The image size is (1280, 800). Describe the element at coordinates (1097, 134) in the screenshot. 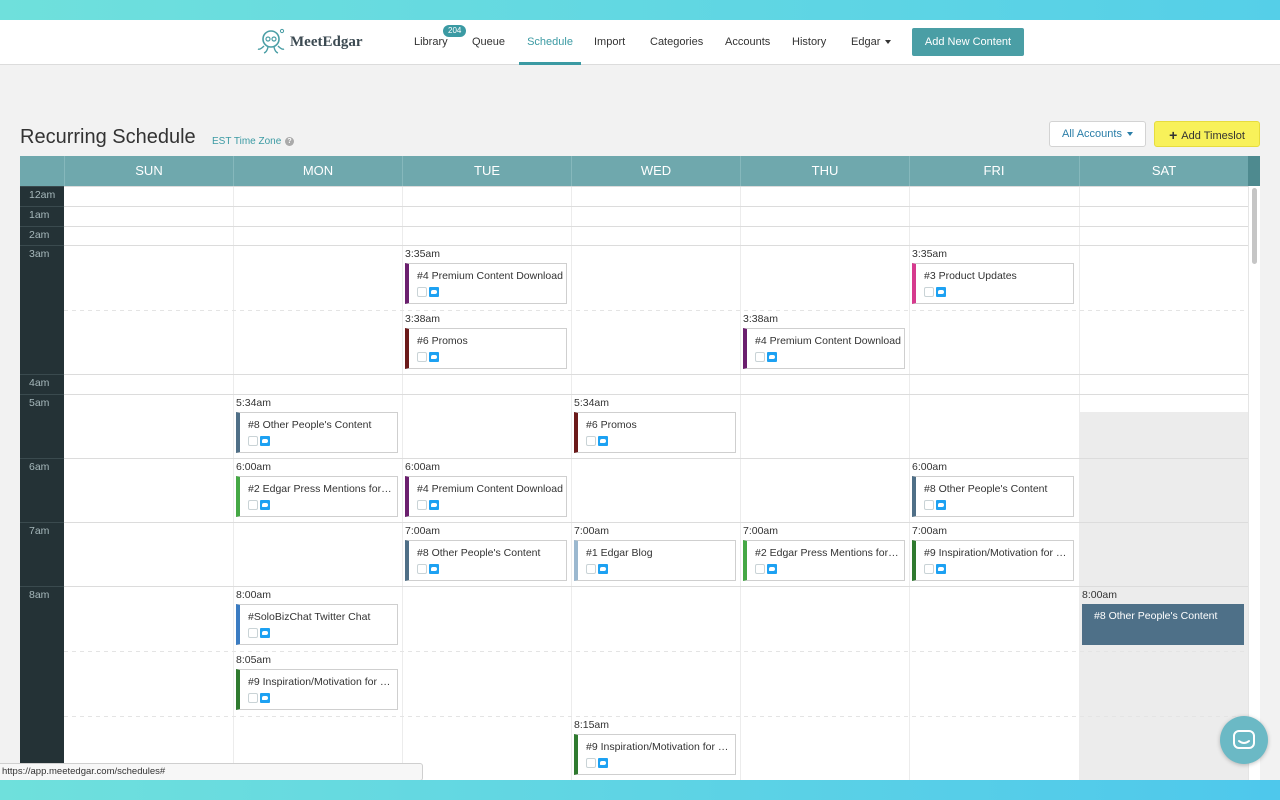

I see `all-accounts-dropdown: All Accounts` at that location.